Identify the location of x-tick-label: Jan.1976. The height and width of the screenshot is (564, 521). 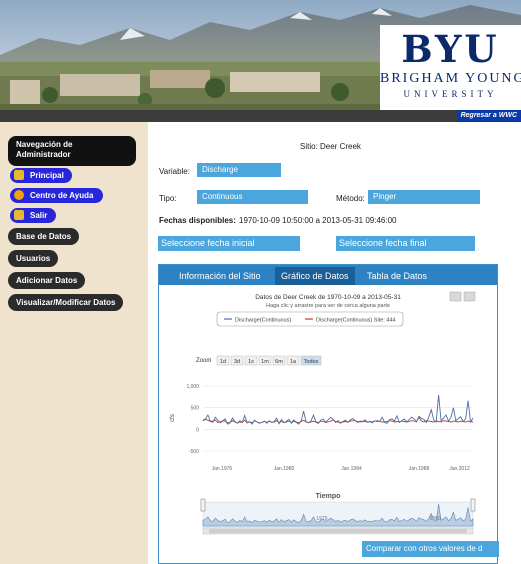
(222, 469).